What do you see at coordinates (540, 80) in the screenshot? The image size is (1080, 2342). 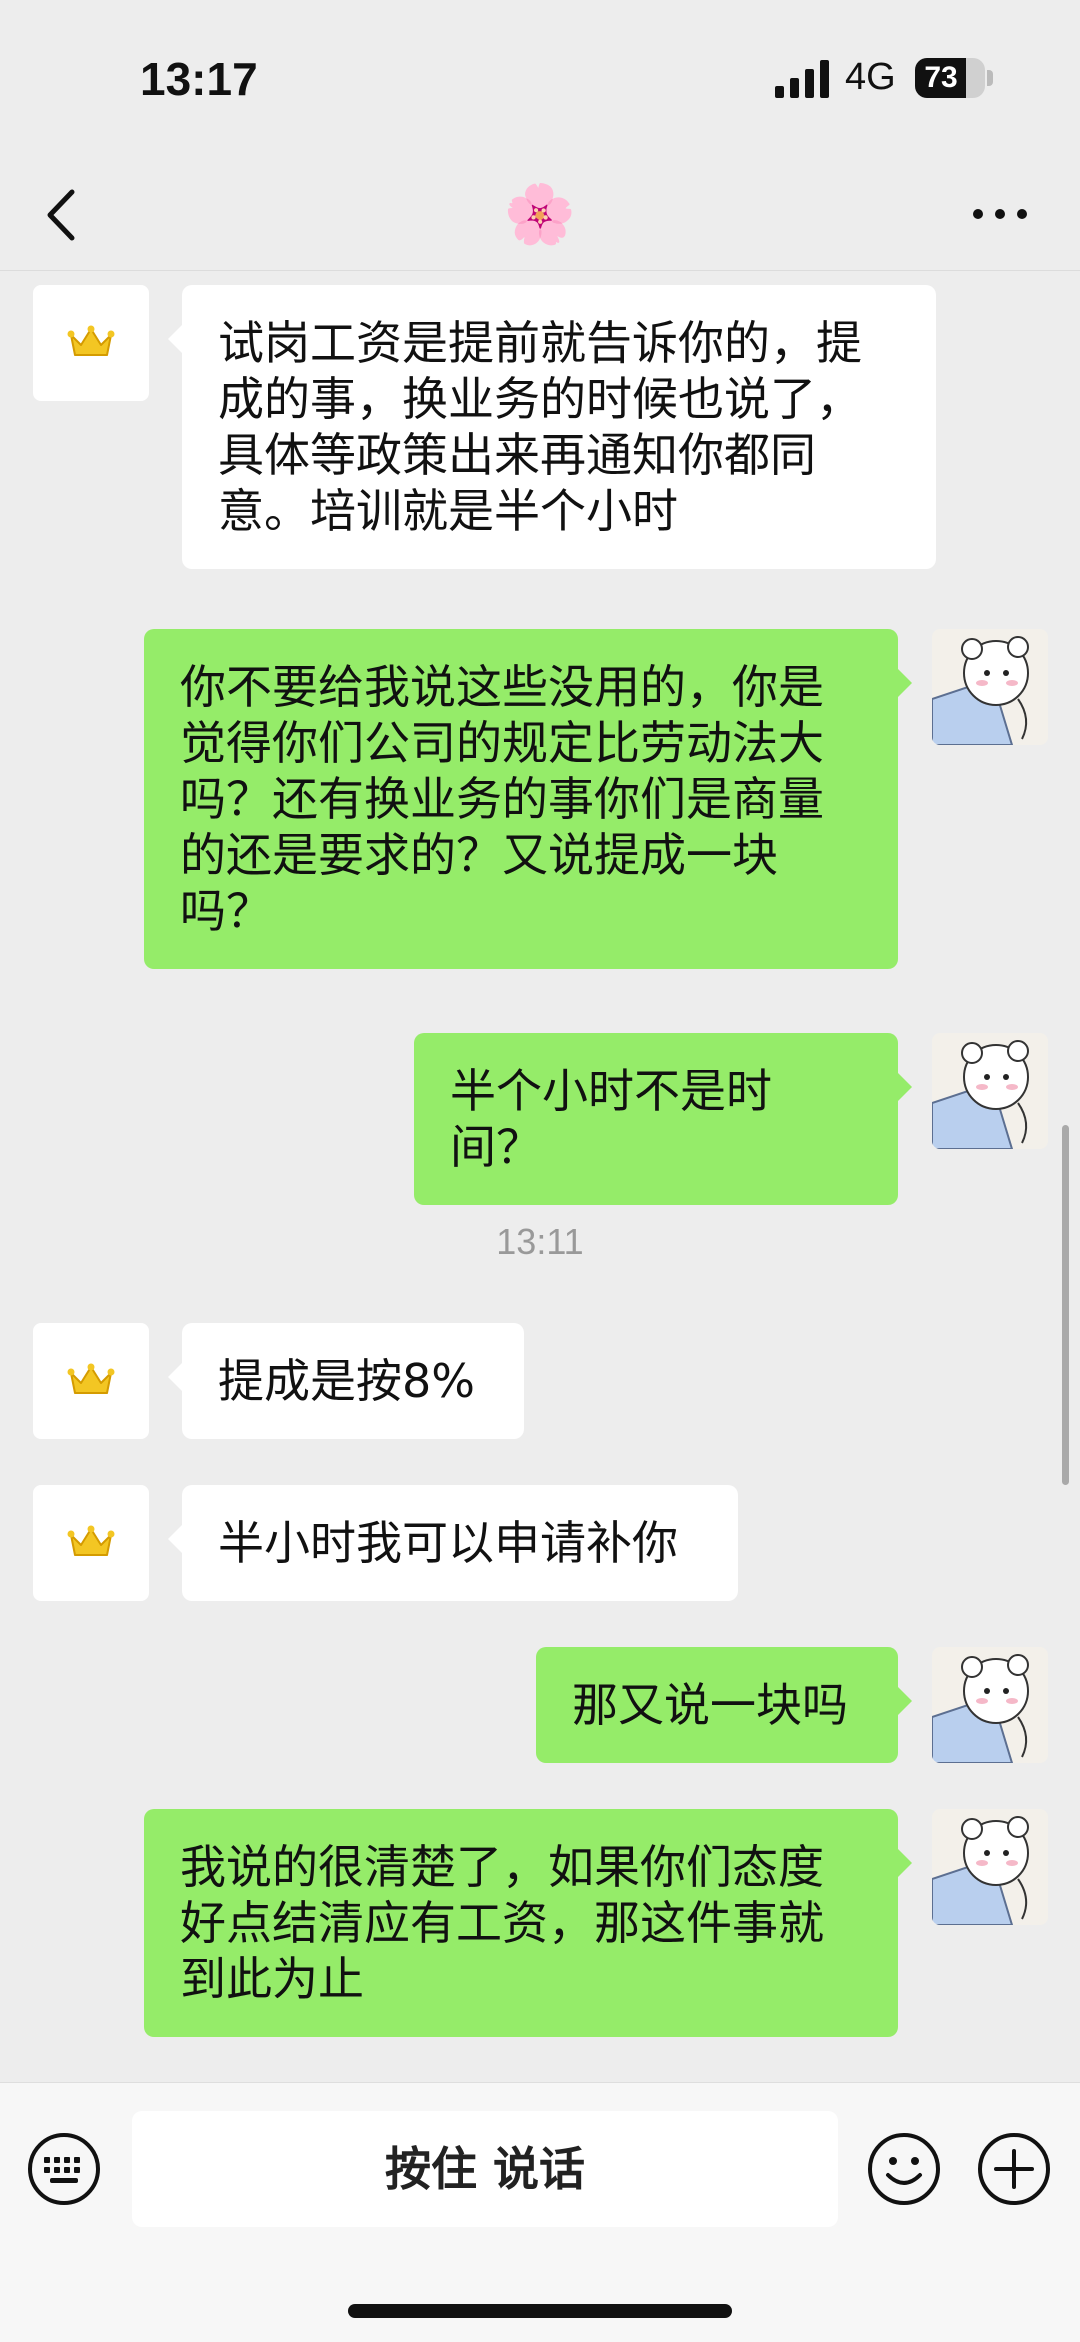 I see `status-bar: 13:17 4G 73` at bounding box center [540, 80].